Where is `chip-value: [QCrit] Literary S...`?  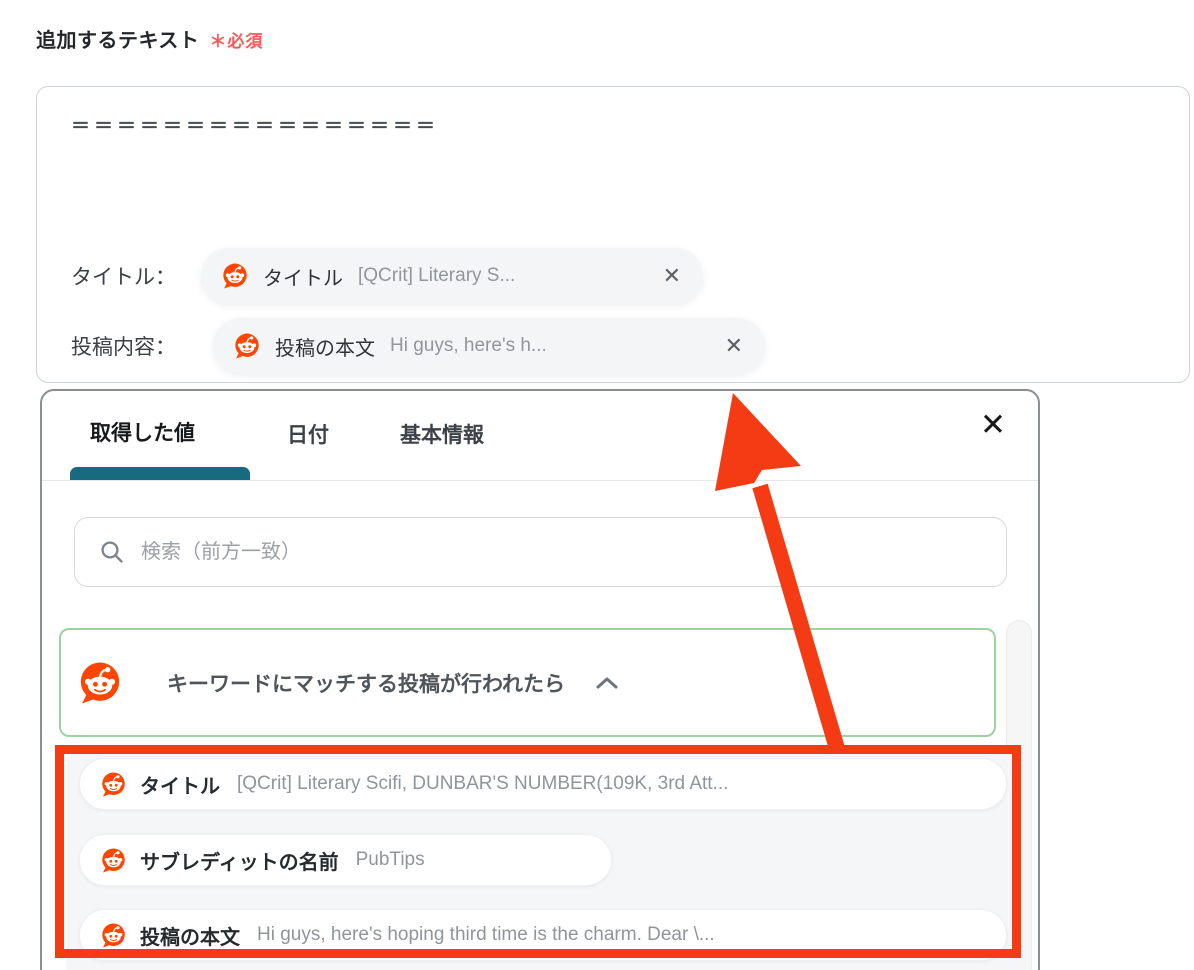 chip-value: [QCrit] Literary S... is located at coordinates (437, 275).